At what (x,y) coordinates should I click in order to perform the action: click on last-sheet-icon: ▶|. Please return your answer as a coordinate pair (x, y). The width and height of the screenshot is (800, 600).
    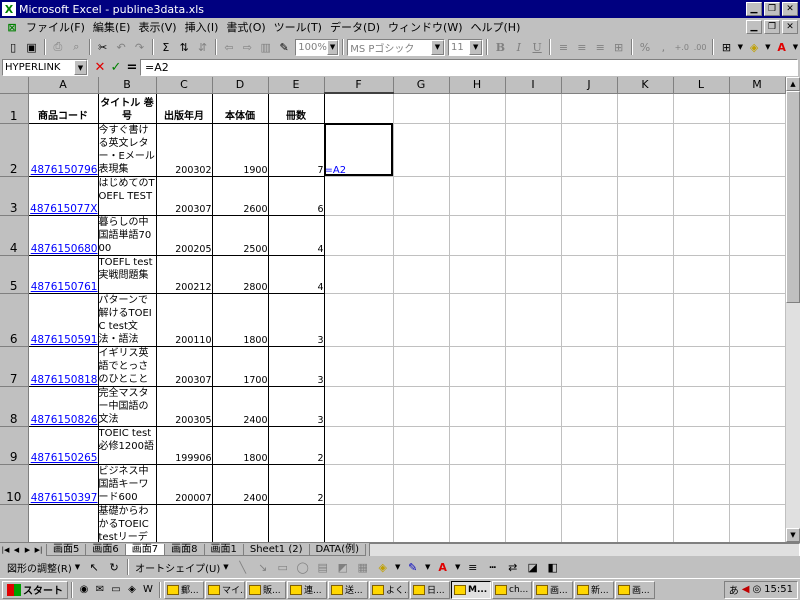
    Looking at the image, I should click on (38, 550).